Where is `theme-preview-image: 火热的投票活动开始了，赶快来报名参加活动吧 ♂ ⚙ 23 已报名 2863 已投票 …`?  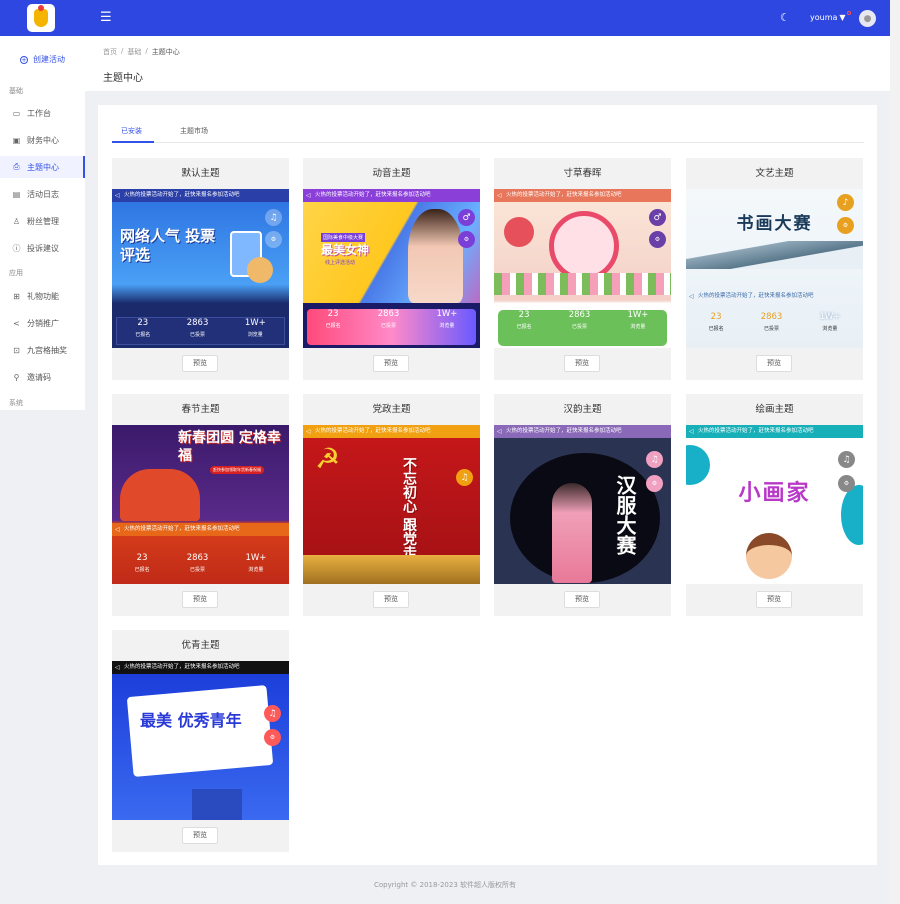 theme-preview-image: 火热的投票活动开始了，赶快来报名参加活动吧 ♂ ⚙ 23 已报名 2863 已投票 … is located at coordinates (582, 268).